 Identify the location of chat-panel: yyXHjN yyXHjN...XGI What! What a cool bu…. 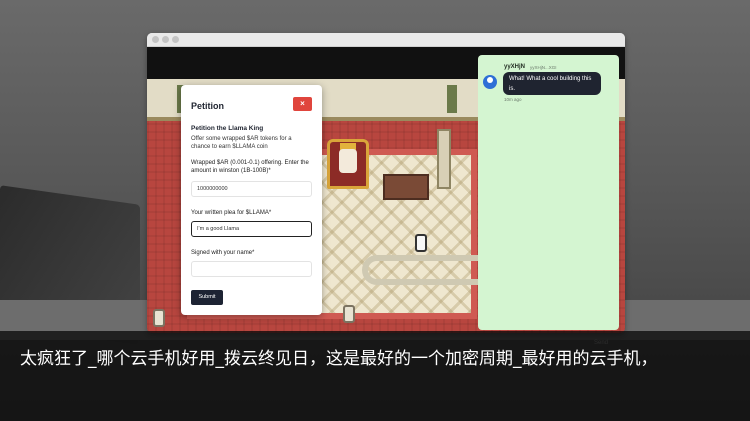
(548, 192).